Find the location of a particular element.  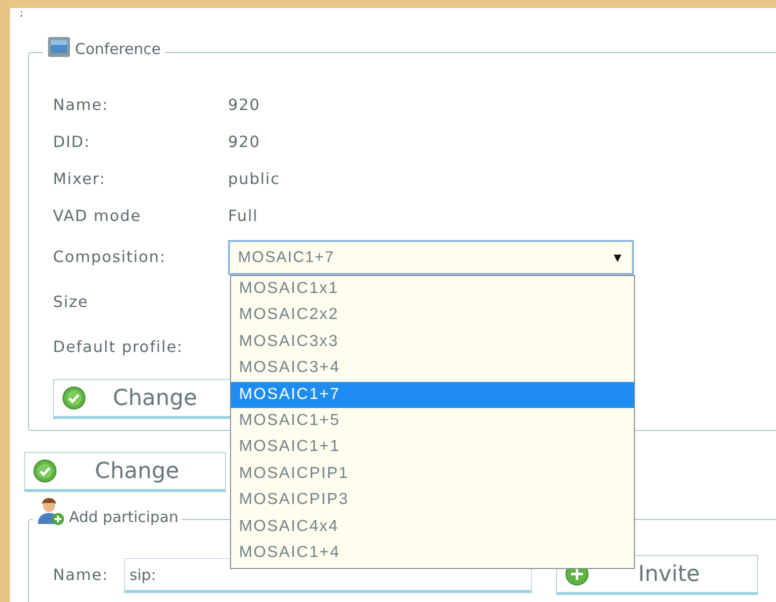

dropdown-option: MOSAIC3x3 is located at coordinates (432, 342).